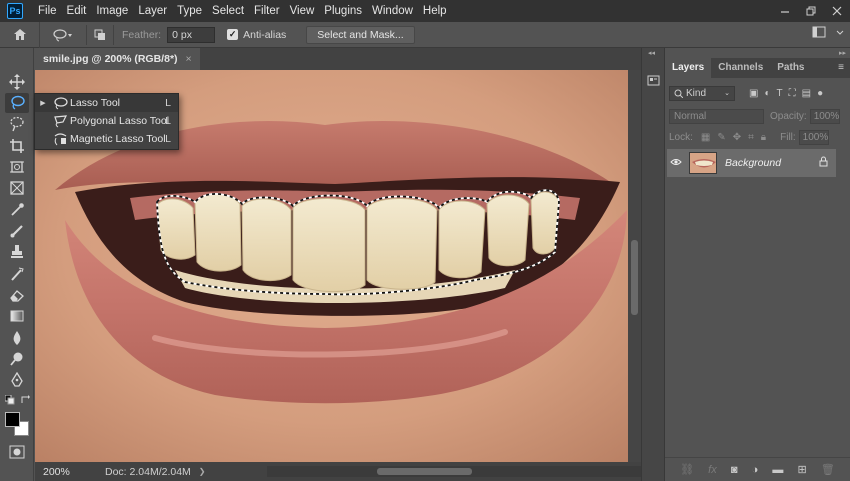 This screenshot has width=850, height=481. I want to click on dodge-tool-icon, so click(17, 359).